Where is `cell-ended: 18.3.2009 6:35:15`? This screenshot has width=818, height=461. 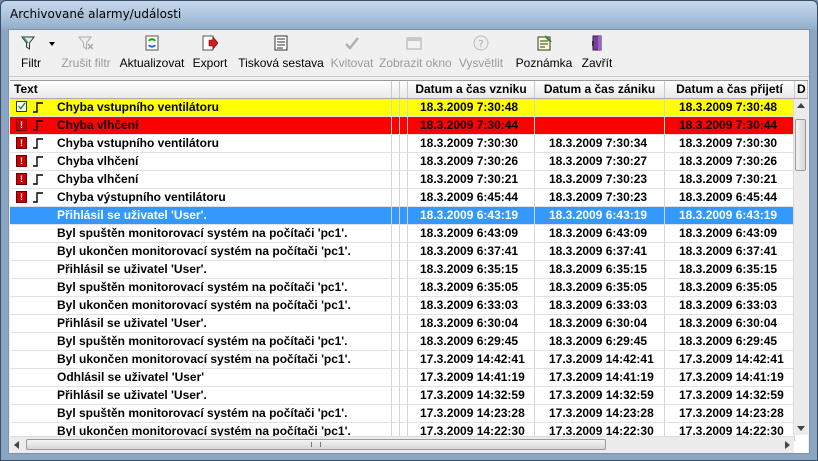 cell-ended: 18.3.2009 6:35:15 is located at coordinates (600, 269).